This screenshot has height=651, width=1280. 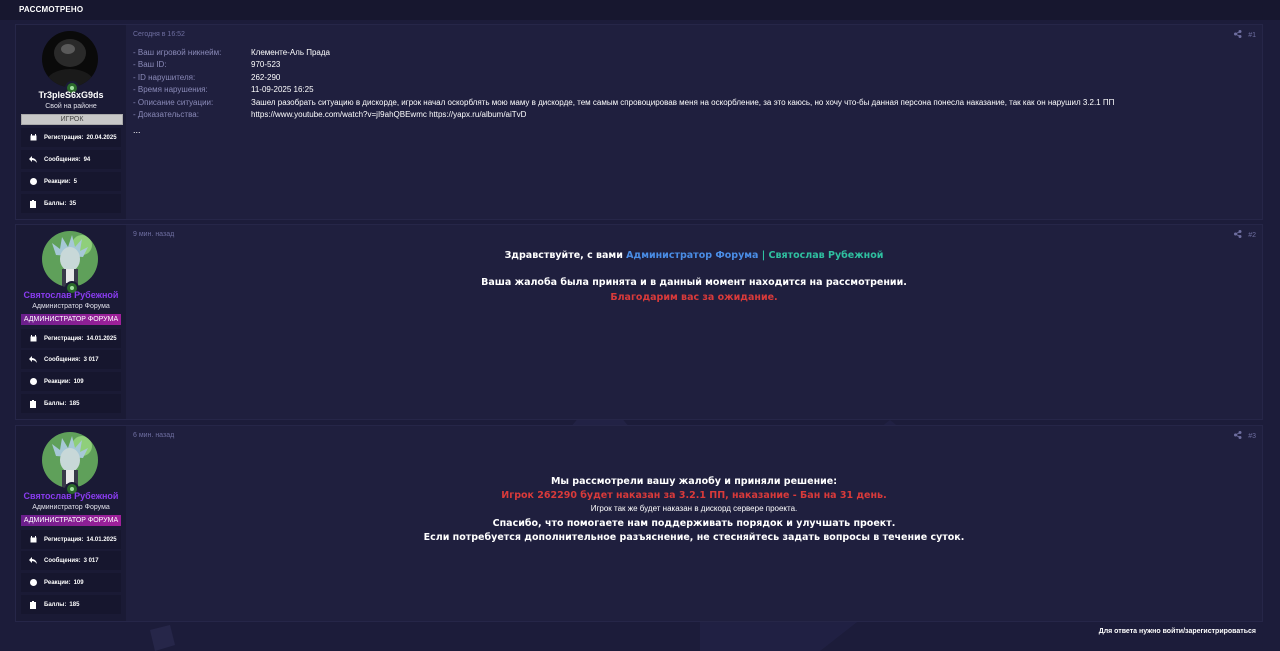 I want to click on post-date: 9 мин. назад, so click(x=153, y=234).